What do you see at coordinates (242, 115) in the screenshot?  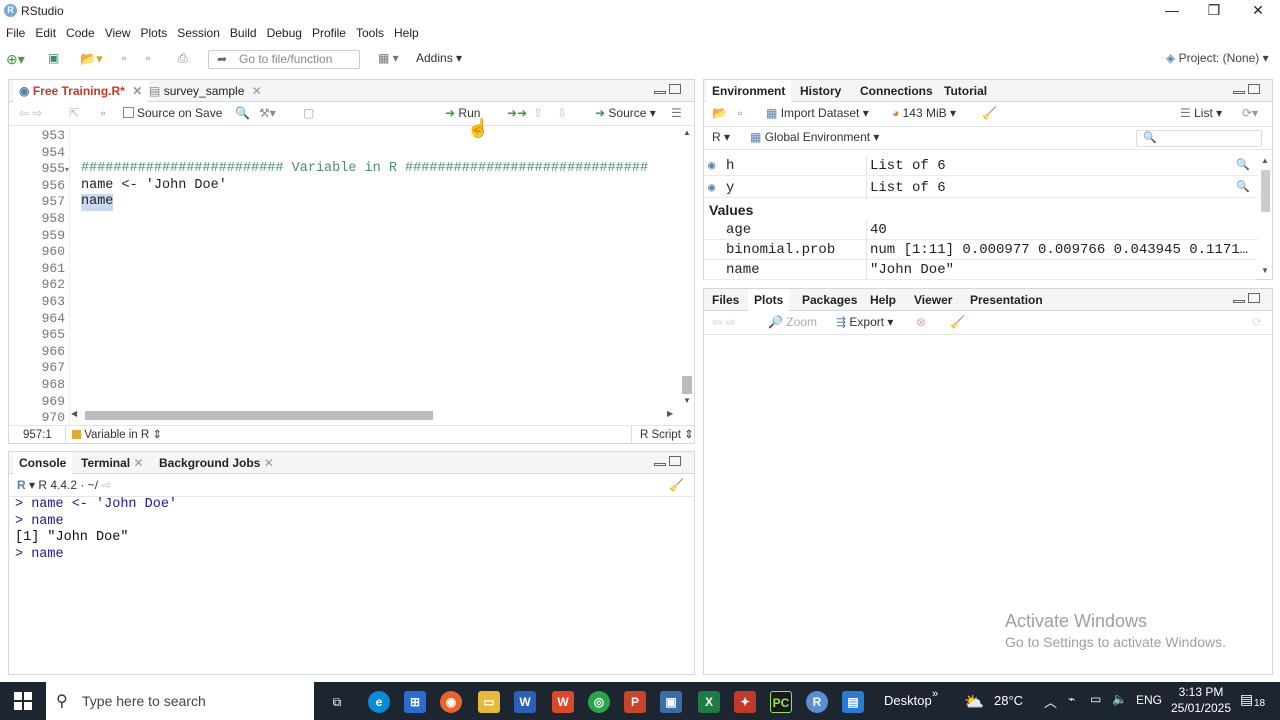 I see `search-icon: 🔍` at bounding box center [242, 115].